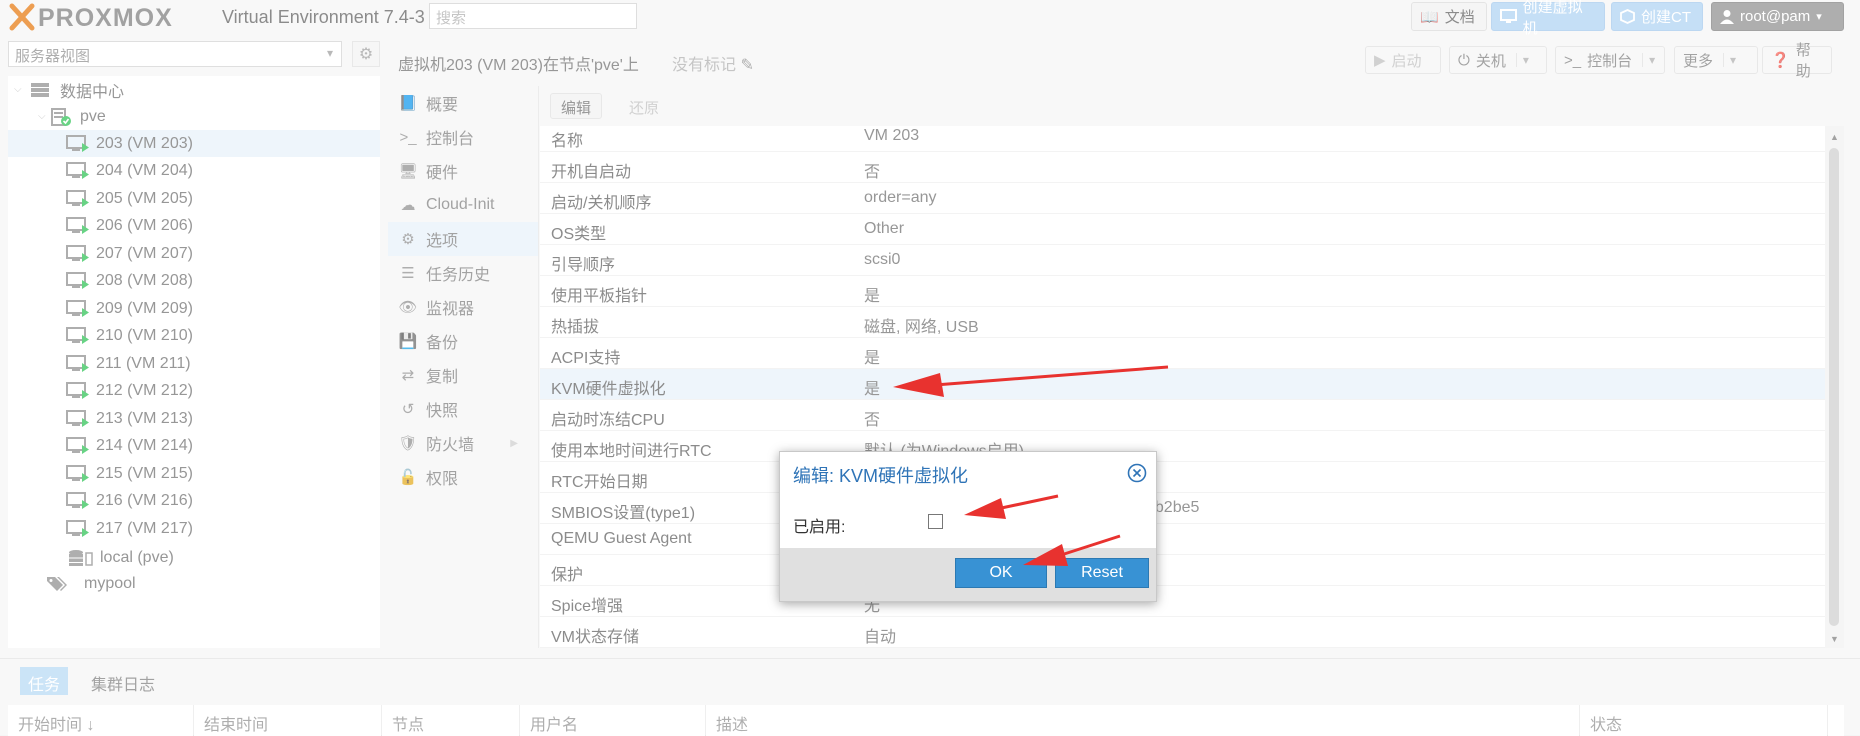 Image resolution: width=1860 pixels, height=736 pixels. What do you see at coordinates (194, 116) in the screenshot?
I see `tree-node-pve: ⌵ pve` at bounding box center [194, 116].